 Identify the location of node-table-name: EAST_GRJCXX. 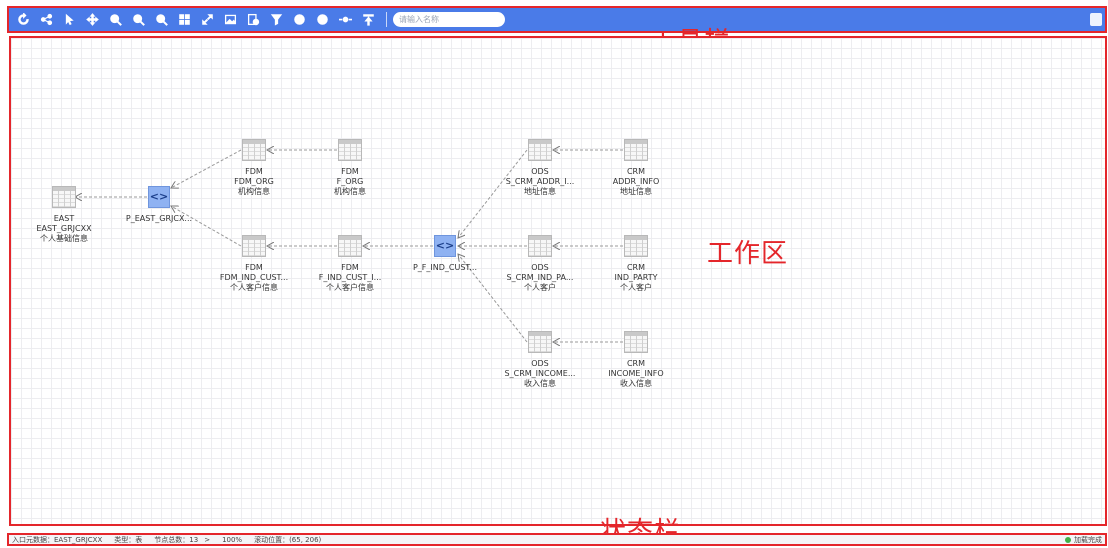
(64, 228).